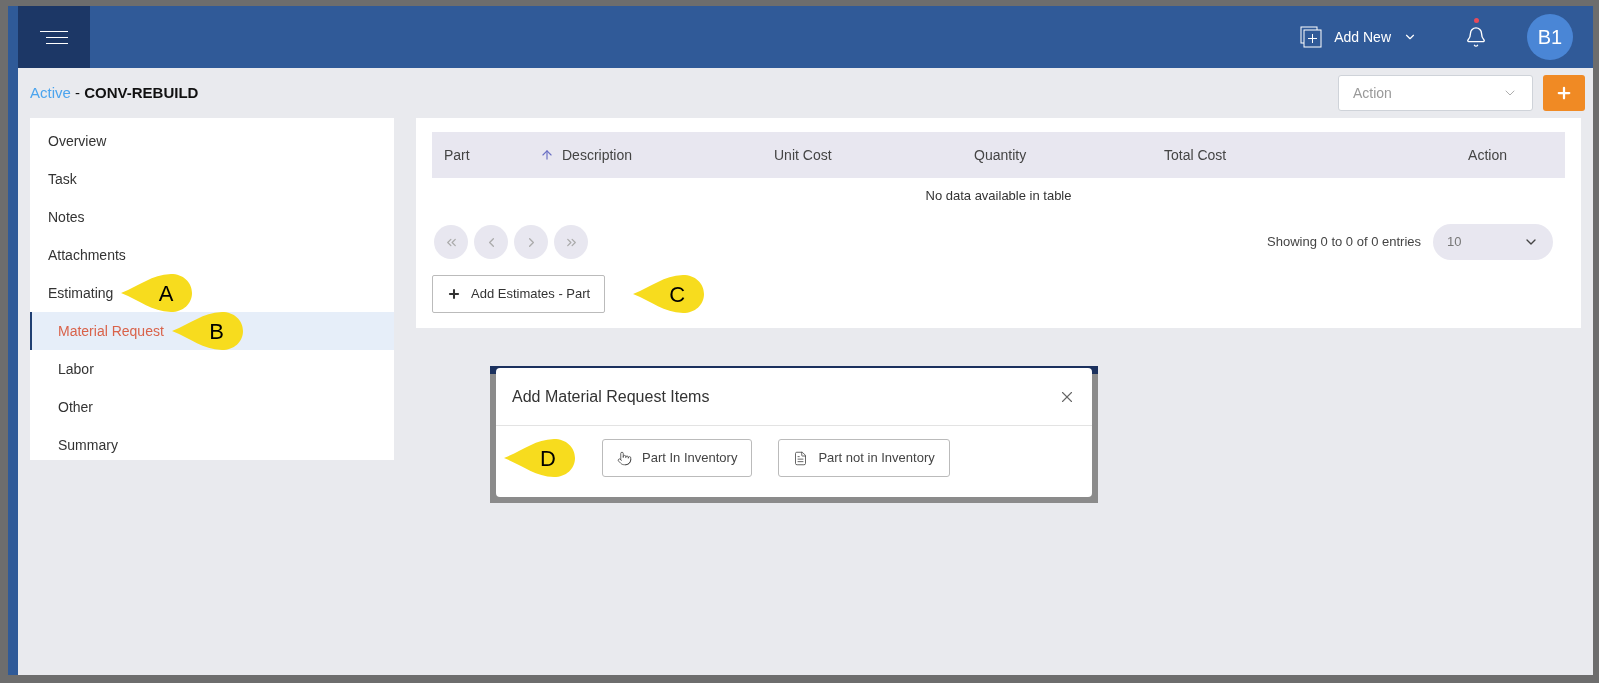  Describe the element at coordinates (998, 196) in the screenshot. I see `empty-table-message: No data available in table` at that location.